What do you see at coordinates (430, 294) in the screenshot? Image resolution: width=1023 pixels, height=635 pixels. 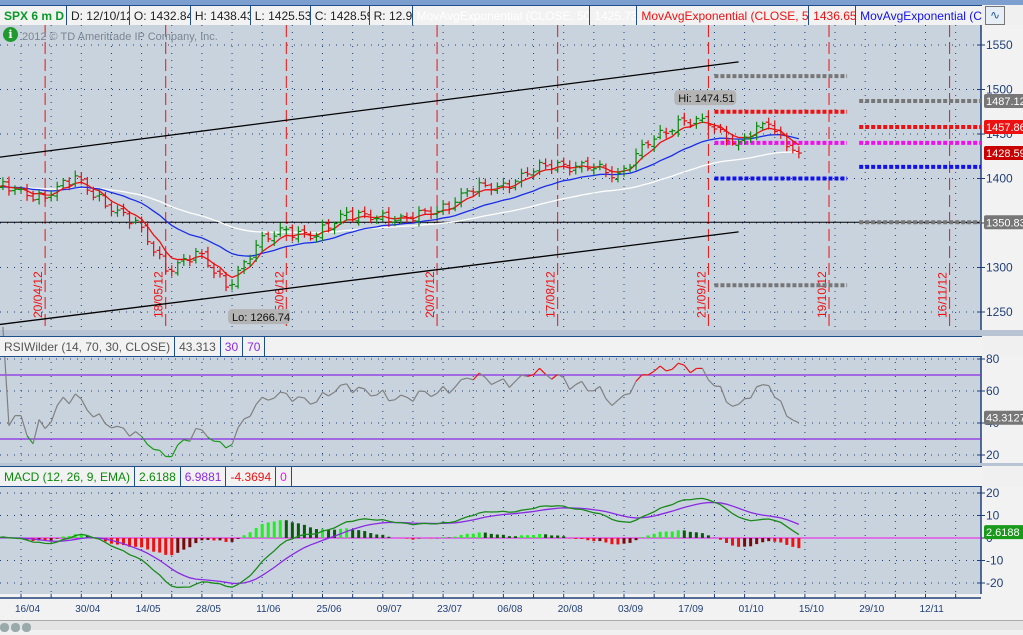 I see `event-date-label: 20/07/12` at bounding box center [430, 294].